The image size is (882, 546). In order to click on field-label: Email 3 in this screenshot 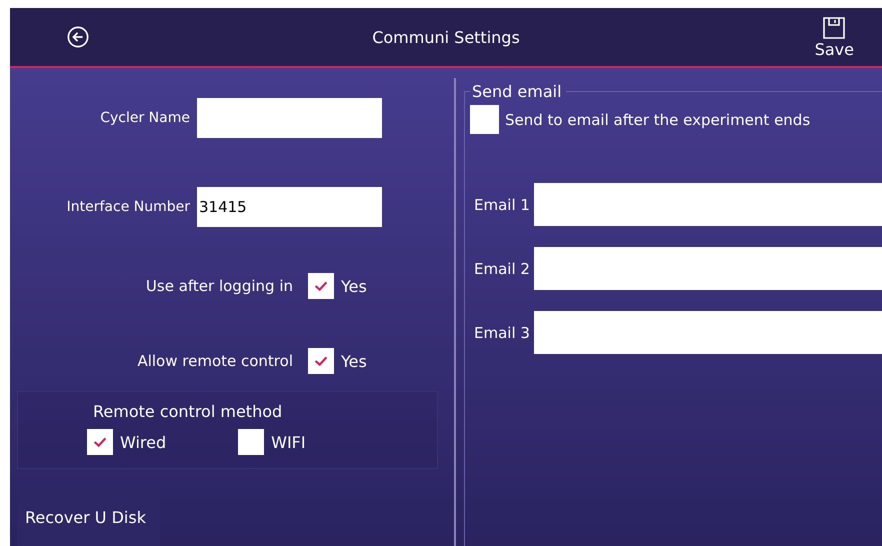, I will do `click(502, 333)`.